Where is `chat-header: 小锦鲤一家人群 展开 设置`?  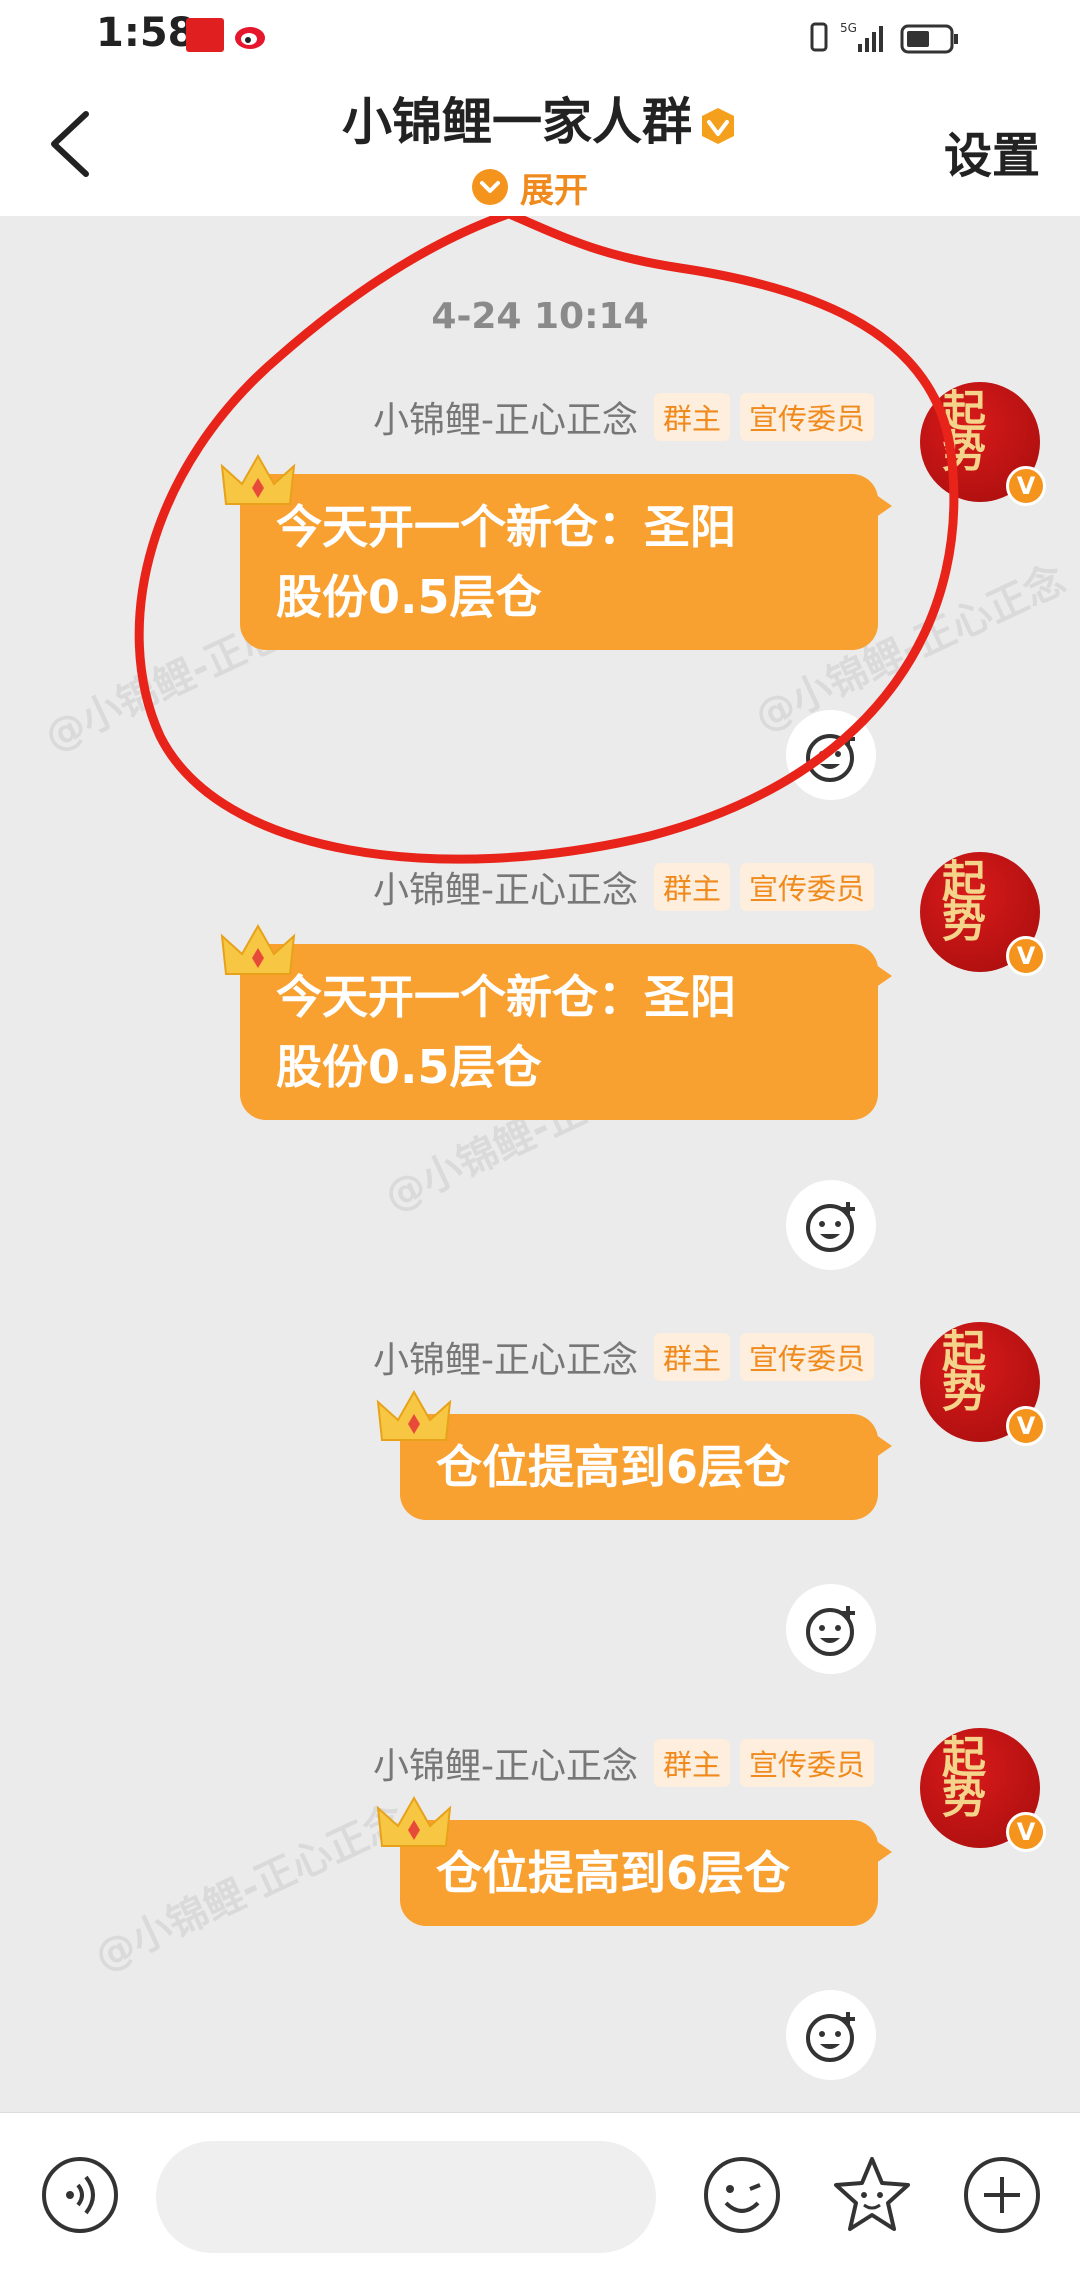 chat-header: 小锦鲤一家人群 展开 设置 is located at coordinates (540, 146).